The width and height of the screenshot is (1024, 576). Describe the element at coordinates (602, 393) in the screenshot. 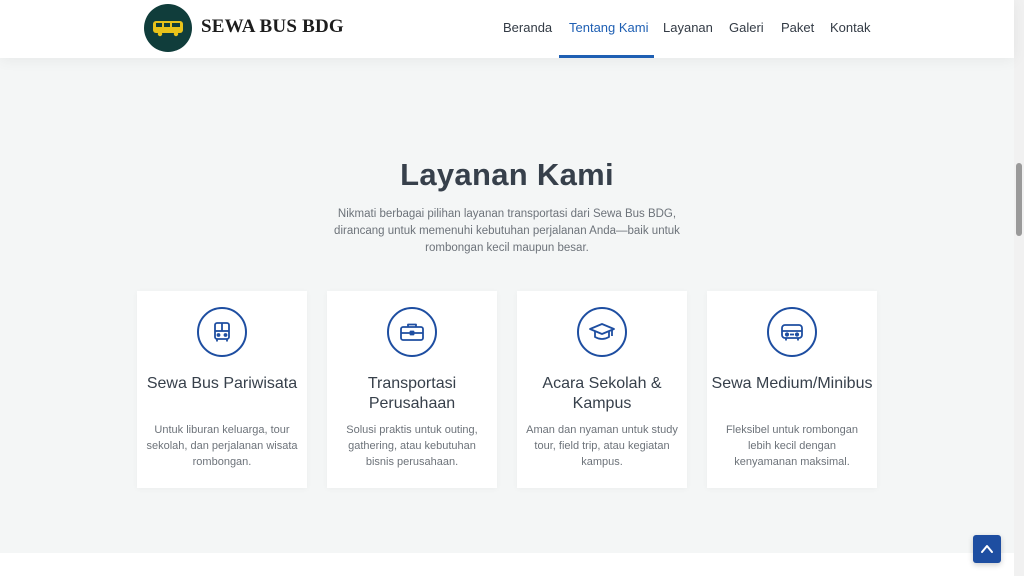

I see `card-title: Acara Sekolah & Kampus` at that location.